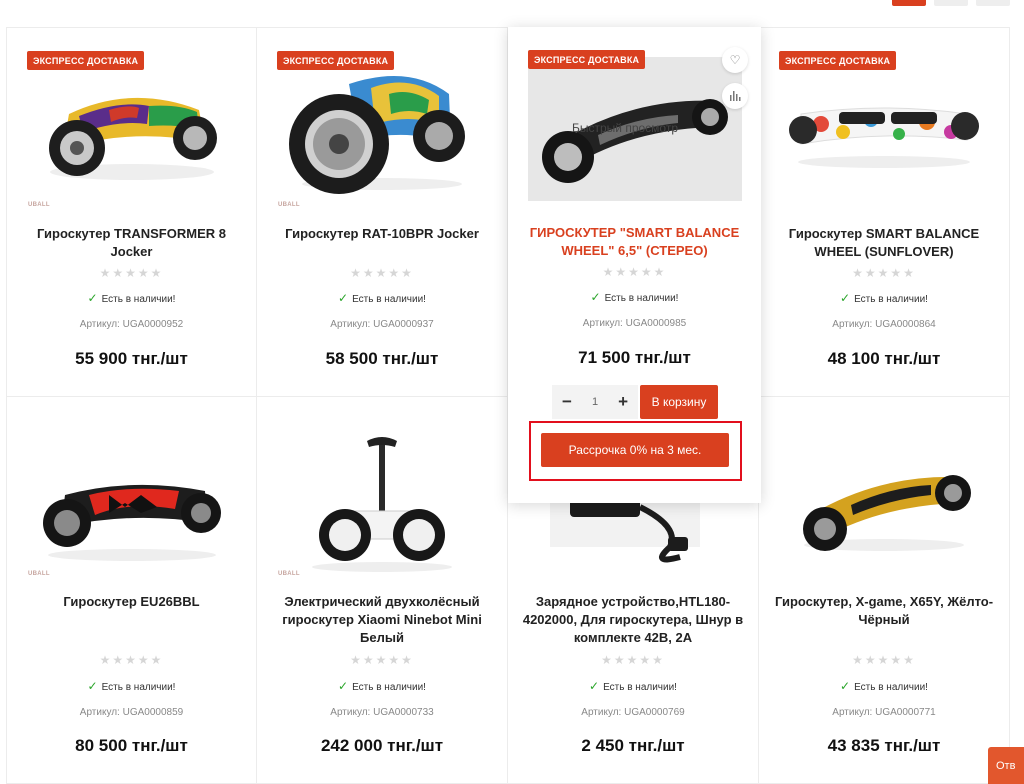  I want to click on product-title: Гироскутер, X-game, X65Y, Жёлто-Чёрный, so click(884, 611).